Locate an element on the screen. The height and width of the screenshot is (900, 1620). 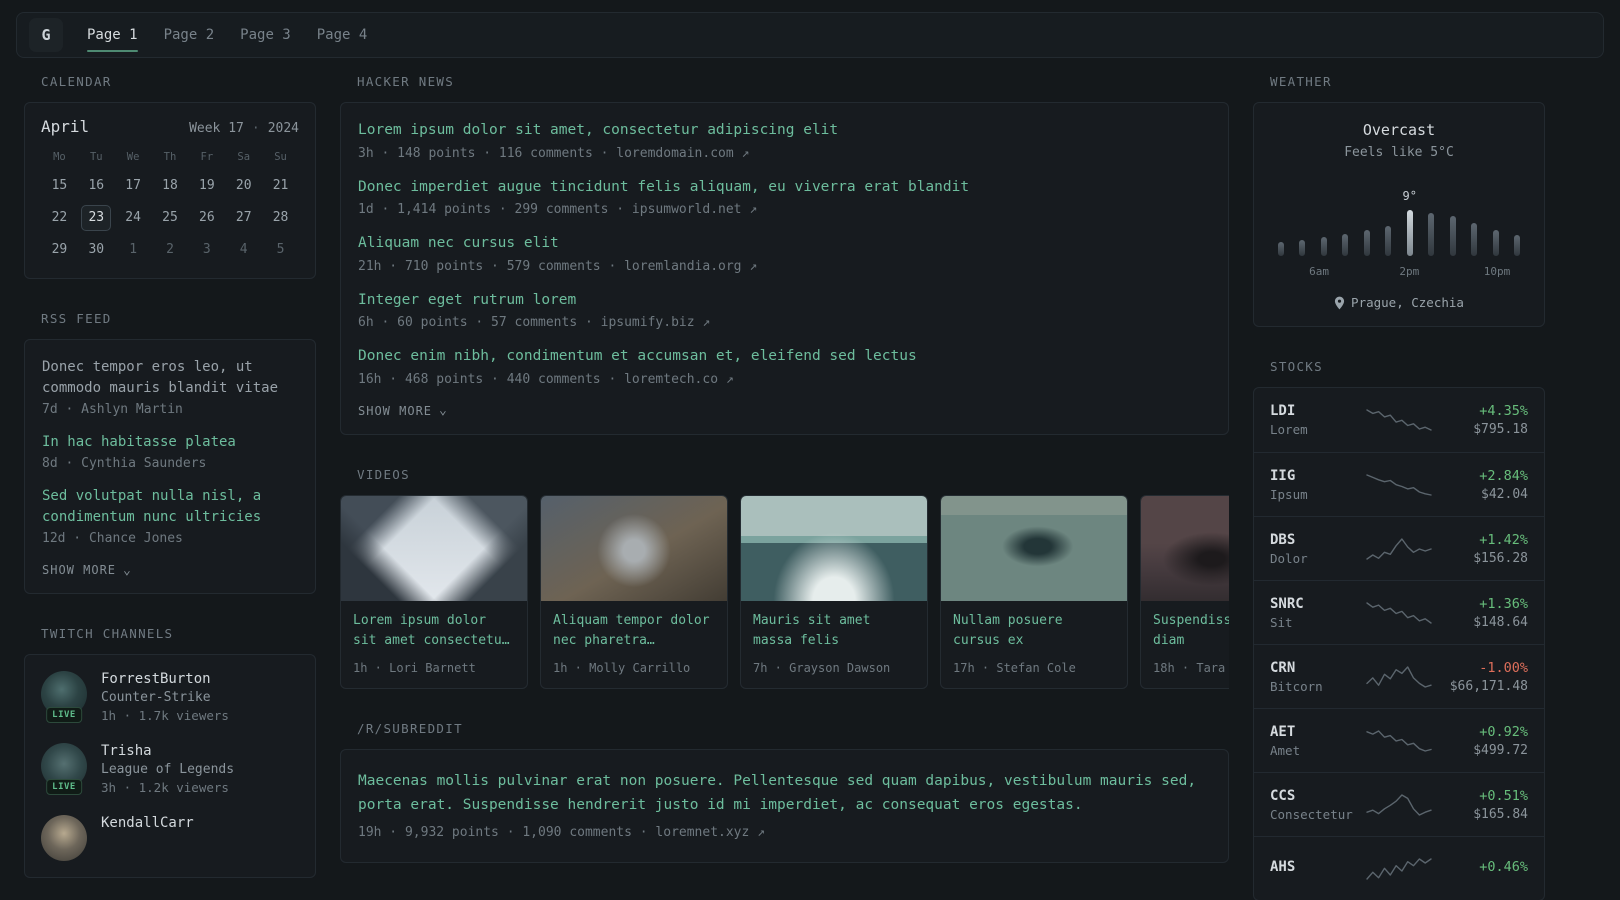
stock-row: AET Amet +0.92% $499.72 is located at coordinates (1399, 740).